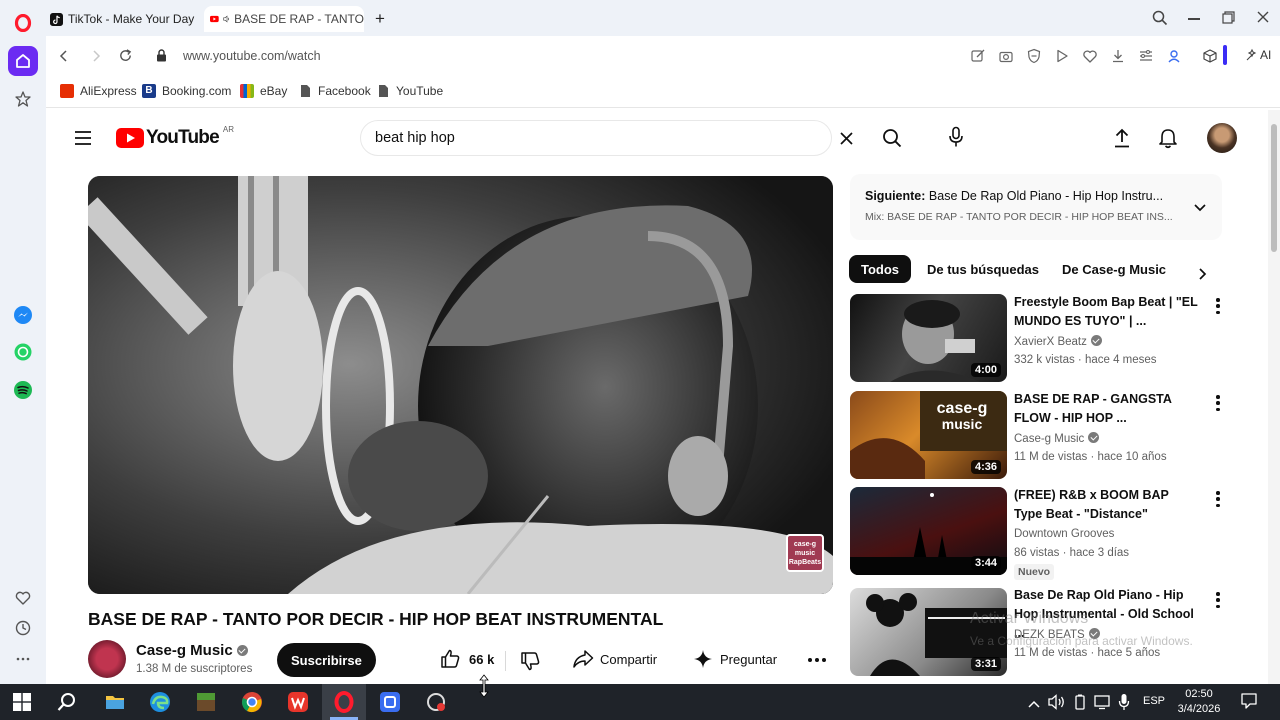 Image resolution: width=1280 pixels, height=720 pixels. Describe the element at coordinates (415, 138) in the screenshot. I see `search-input: beat hip hop` at that location.